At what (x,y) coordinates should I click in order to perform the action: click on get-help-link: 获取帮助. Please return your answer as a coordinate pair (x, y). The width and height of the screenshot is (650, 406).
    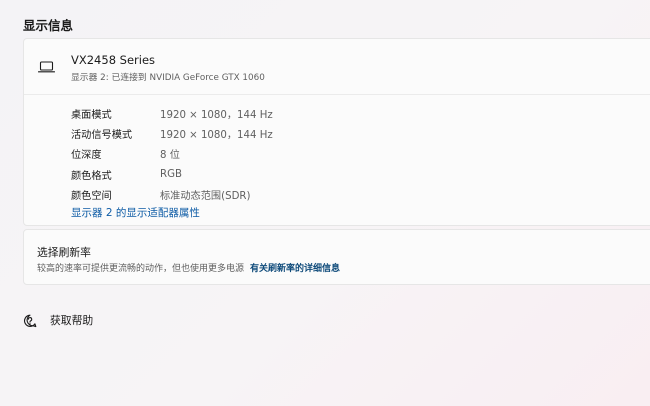
    Looking at the image, I should click on (71, 320).